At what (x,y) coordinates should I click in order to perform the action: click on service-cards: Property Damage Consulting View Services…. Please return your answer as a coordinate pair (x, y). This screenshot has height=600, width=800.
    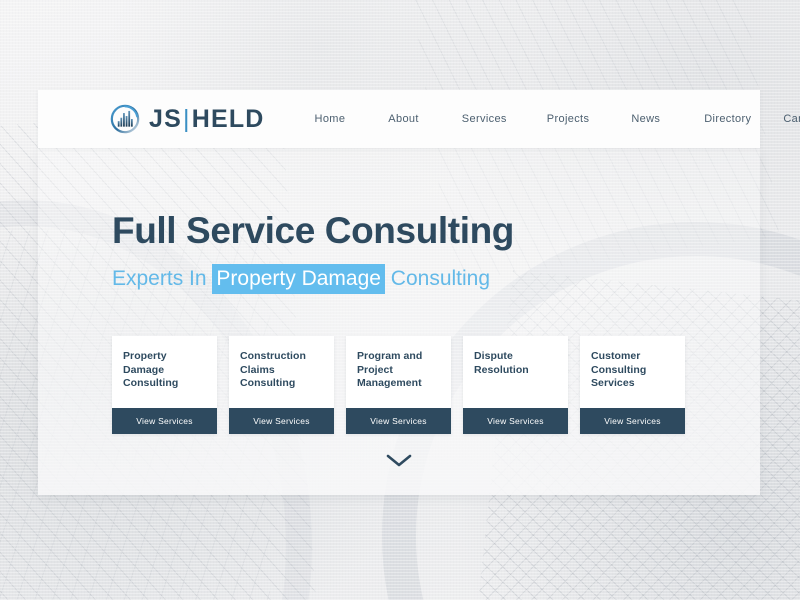
    Looking at the image, I should click on (398, 385).